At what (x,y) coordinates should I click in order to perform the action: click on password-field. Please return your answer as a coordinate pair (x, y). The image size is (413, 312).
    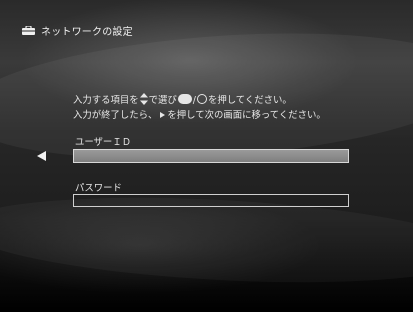
    Looking at the image, I should click on (211, 200).